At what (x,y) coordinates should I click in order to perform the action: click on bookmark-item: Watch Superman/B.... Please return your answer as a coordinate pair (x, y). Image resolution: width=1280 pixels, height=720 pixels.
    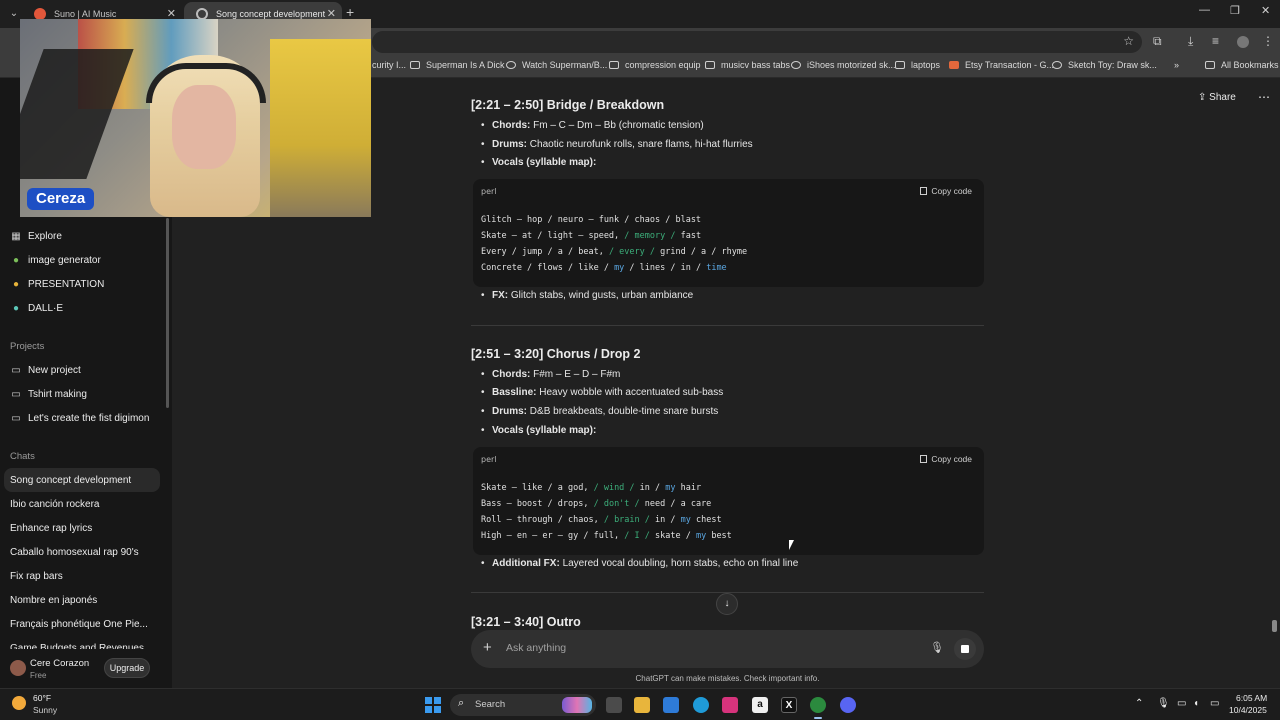
    Looking at the image, I should click on (556, 65).